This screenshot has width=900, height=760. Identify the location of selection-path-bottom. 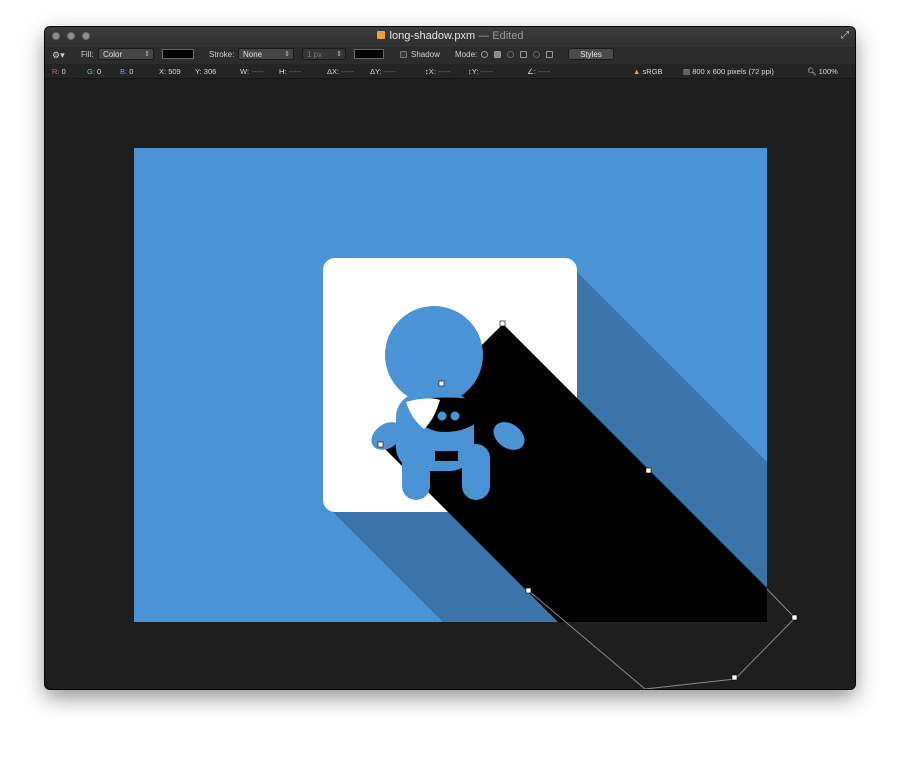
(587, 639).